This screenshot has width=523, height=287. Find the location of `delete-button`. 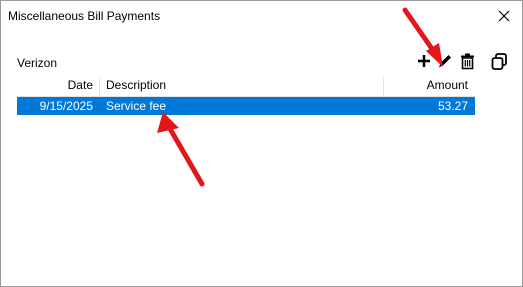

delete-button is located at coordinates (467, 61).